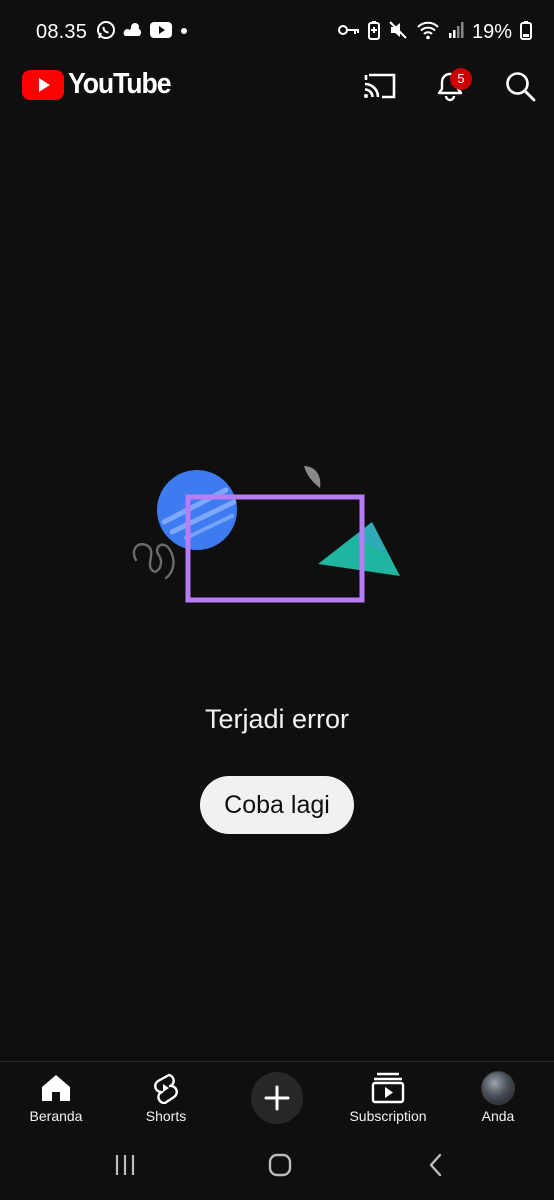  Describe the element at coordinates (106, 32) in the screenshot. I see `whatsapp-icon` at that location.